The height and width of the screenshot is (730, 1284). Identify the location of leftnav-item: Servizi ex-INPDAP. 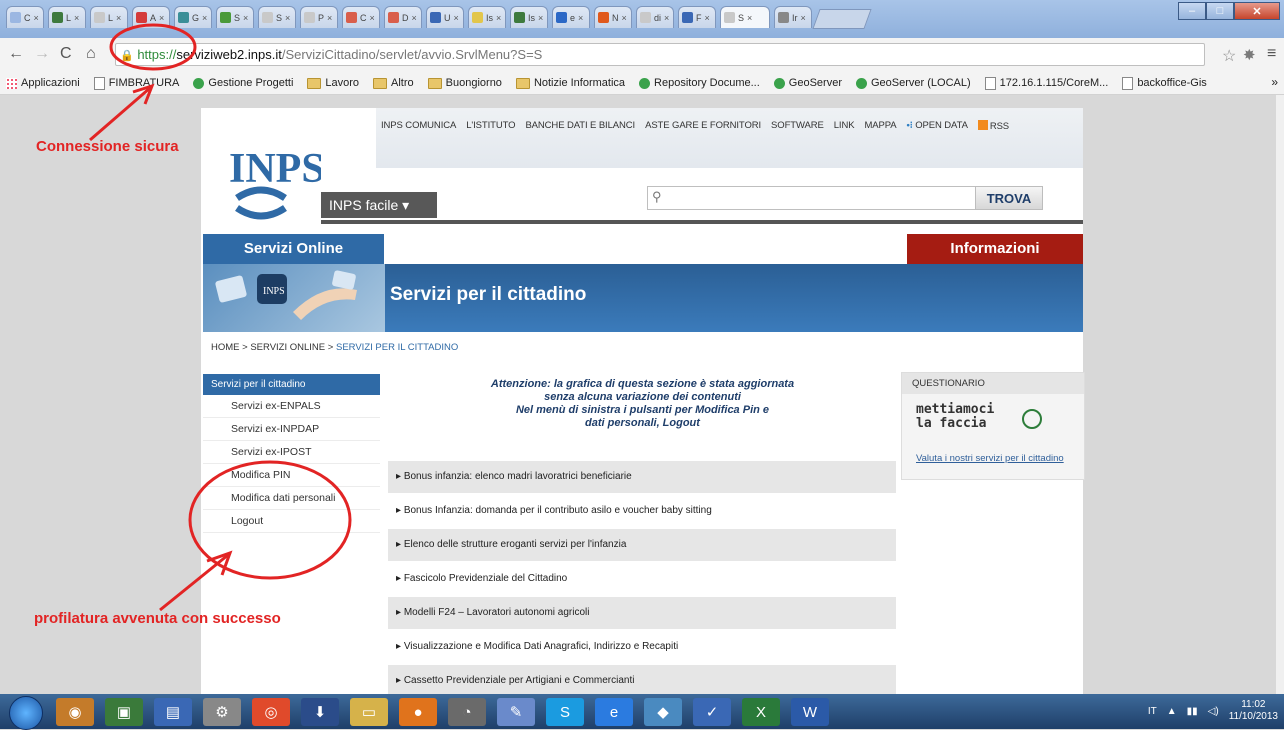
(291, 429).